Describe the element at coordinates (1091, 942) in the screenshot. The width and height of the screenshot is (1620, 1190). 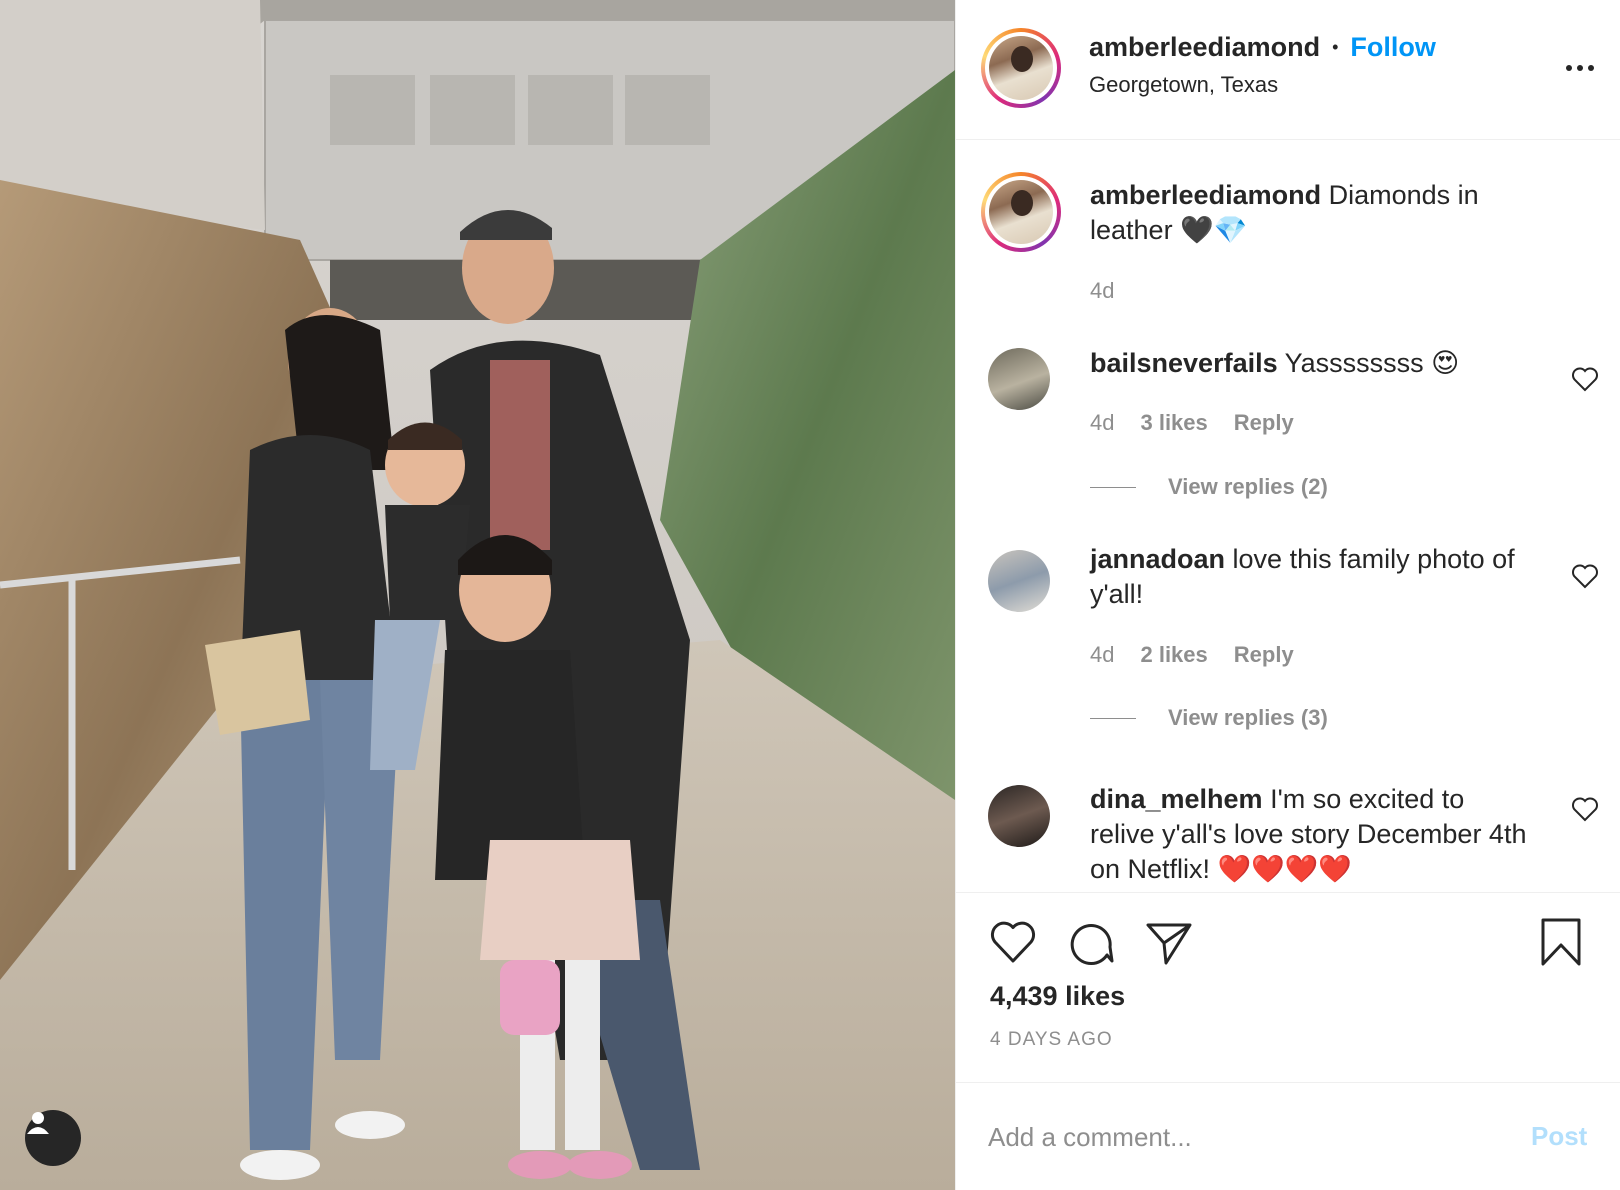
I see `comment-bubble-icon` at that location.